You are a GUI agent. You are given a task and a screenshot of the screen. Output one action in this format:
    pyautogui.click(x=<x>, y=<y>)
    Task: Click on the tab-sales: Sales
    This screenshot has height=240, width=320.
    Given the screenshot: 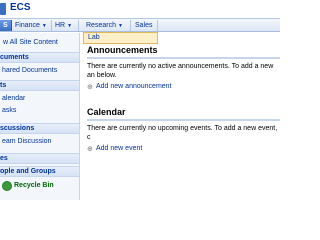 What is the action you would take?
    pyautogui.click(x=145, y=25)
    